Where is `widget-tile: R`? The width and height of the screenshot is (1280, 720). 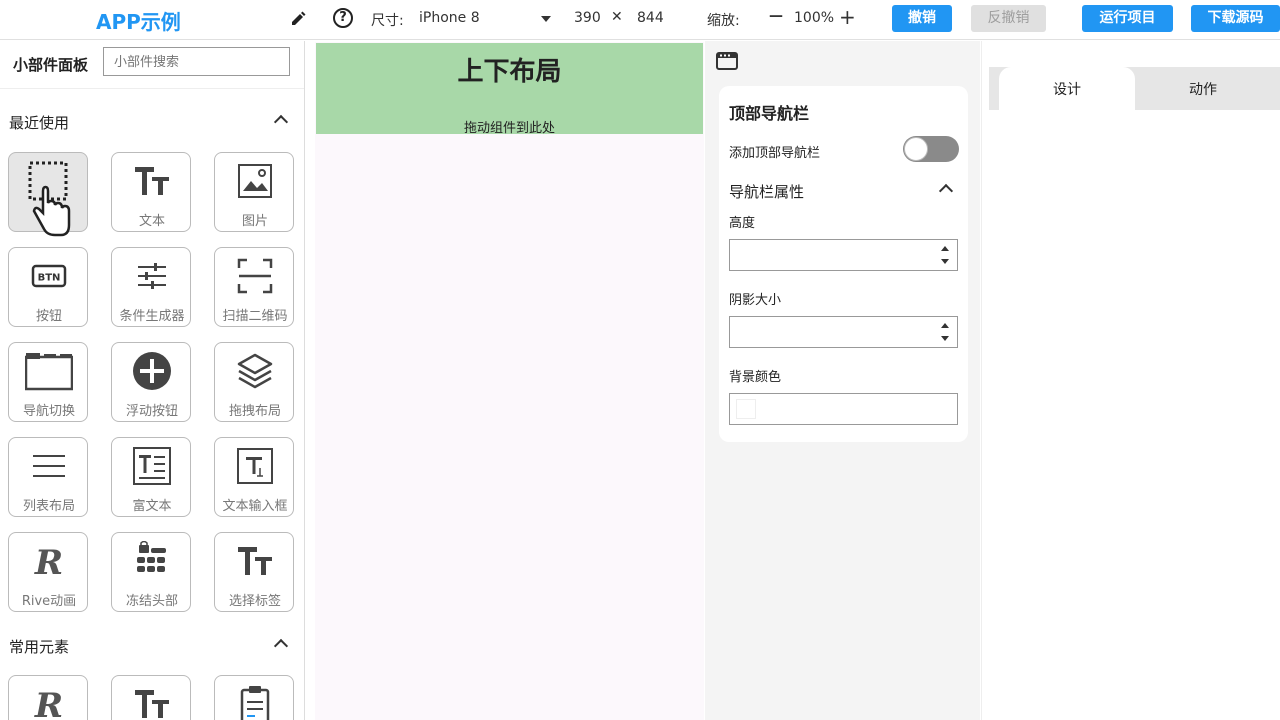
widget-tile: R is located at coordinates (48, 697).